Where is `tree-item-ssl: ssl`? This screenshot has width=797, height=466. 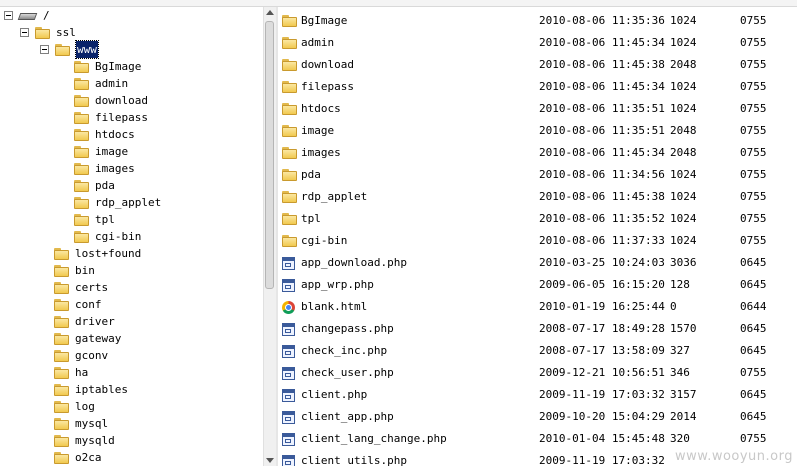
tree-item-ssl: ssl is located at coordinates (48, 32).